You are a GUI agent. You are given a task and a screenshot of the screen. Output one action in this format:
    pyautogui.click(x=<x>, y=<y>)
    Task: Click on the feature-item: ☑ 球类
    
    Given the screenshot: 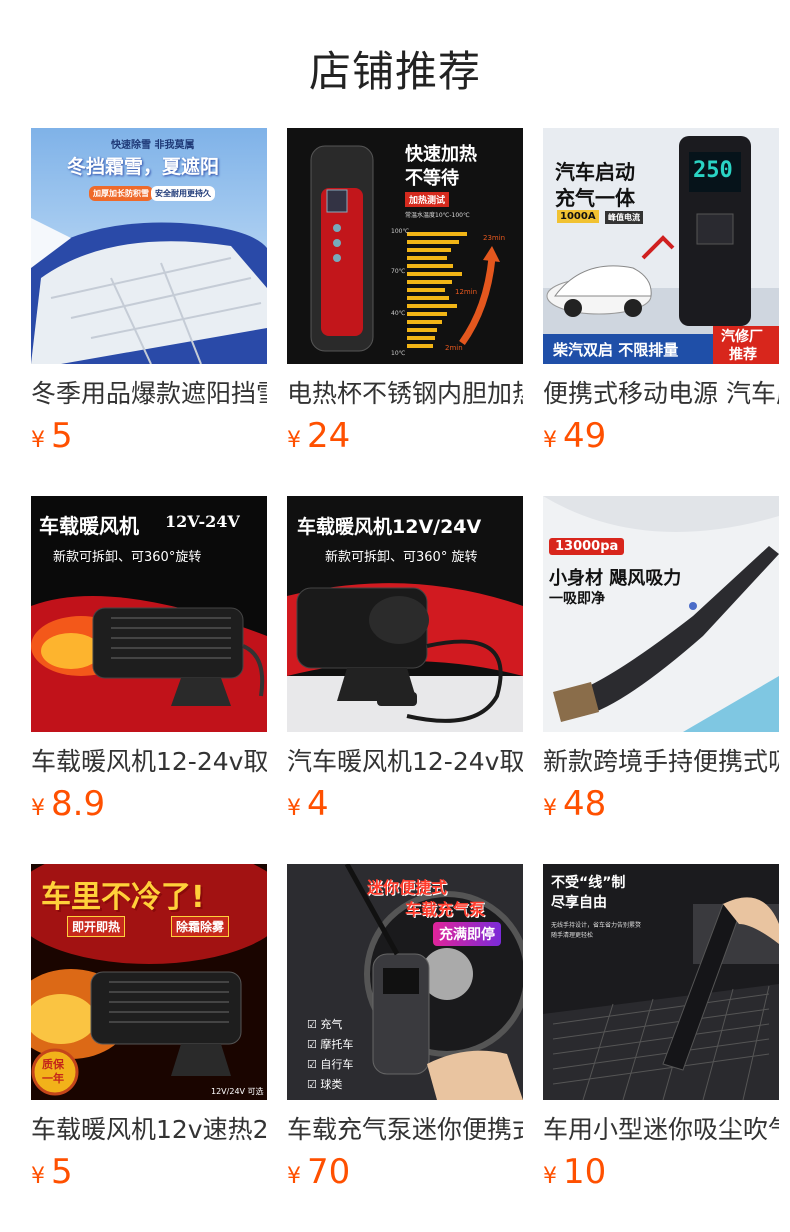 What is the action you would take?
    pyautogui.click(x=324, y=1084)
    